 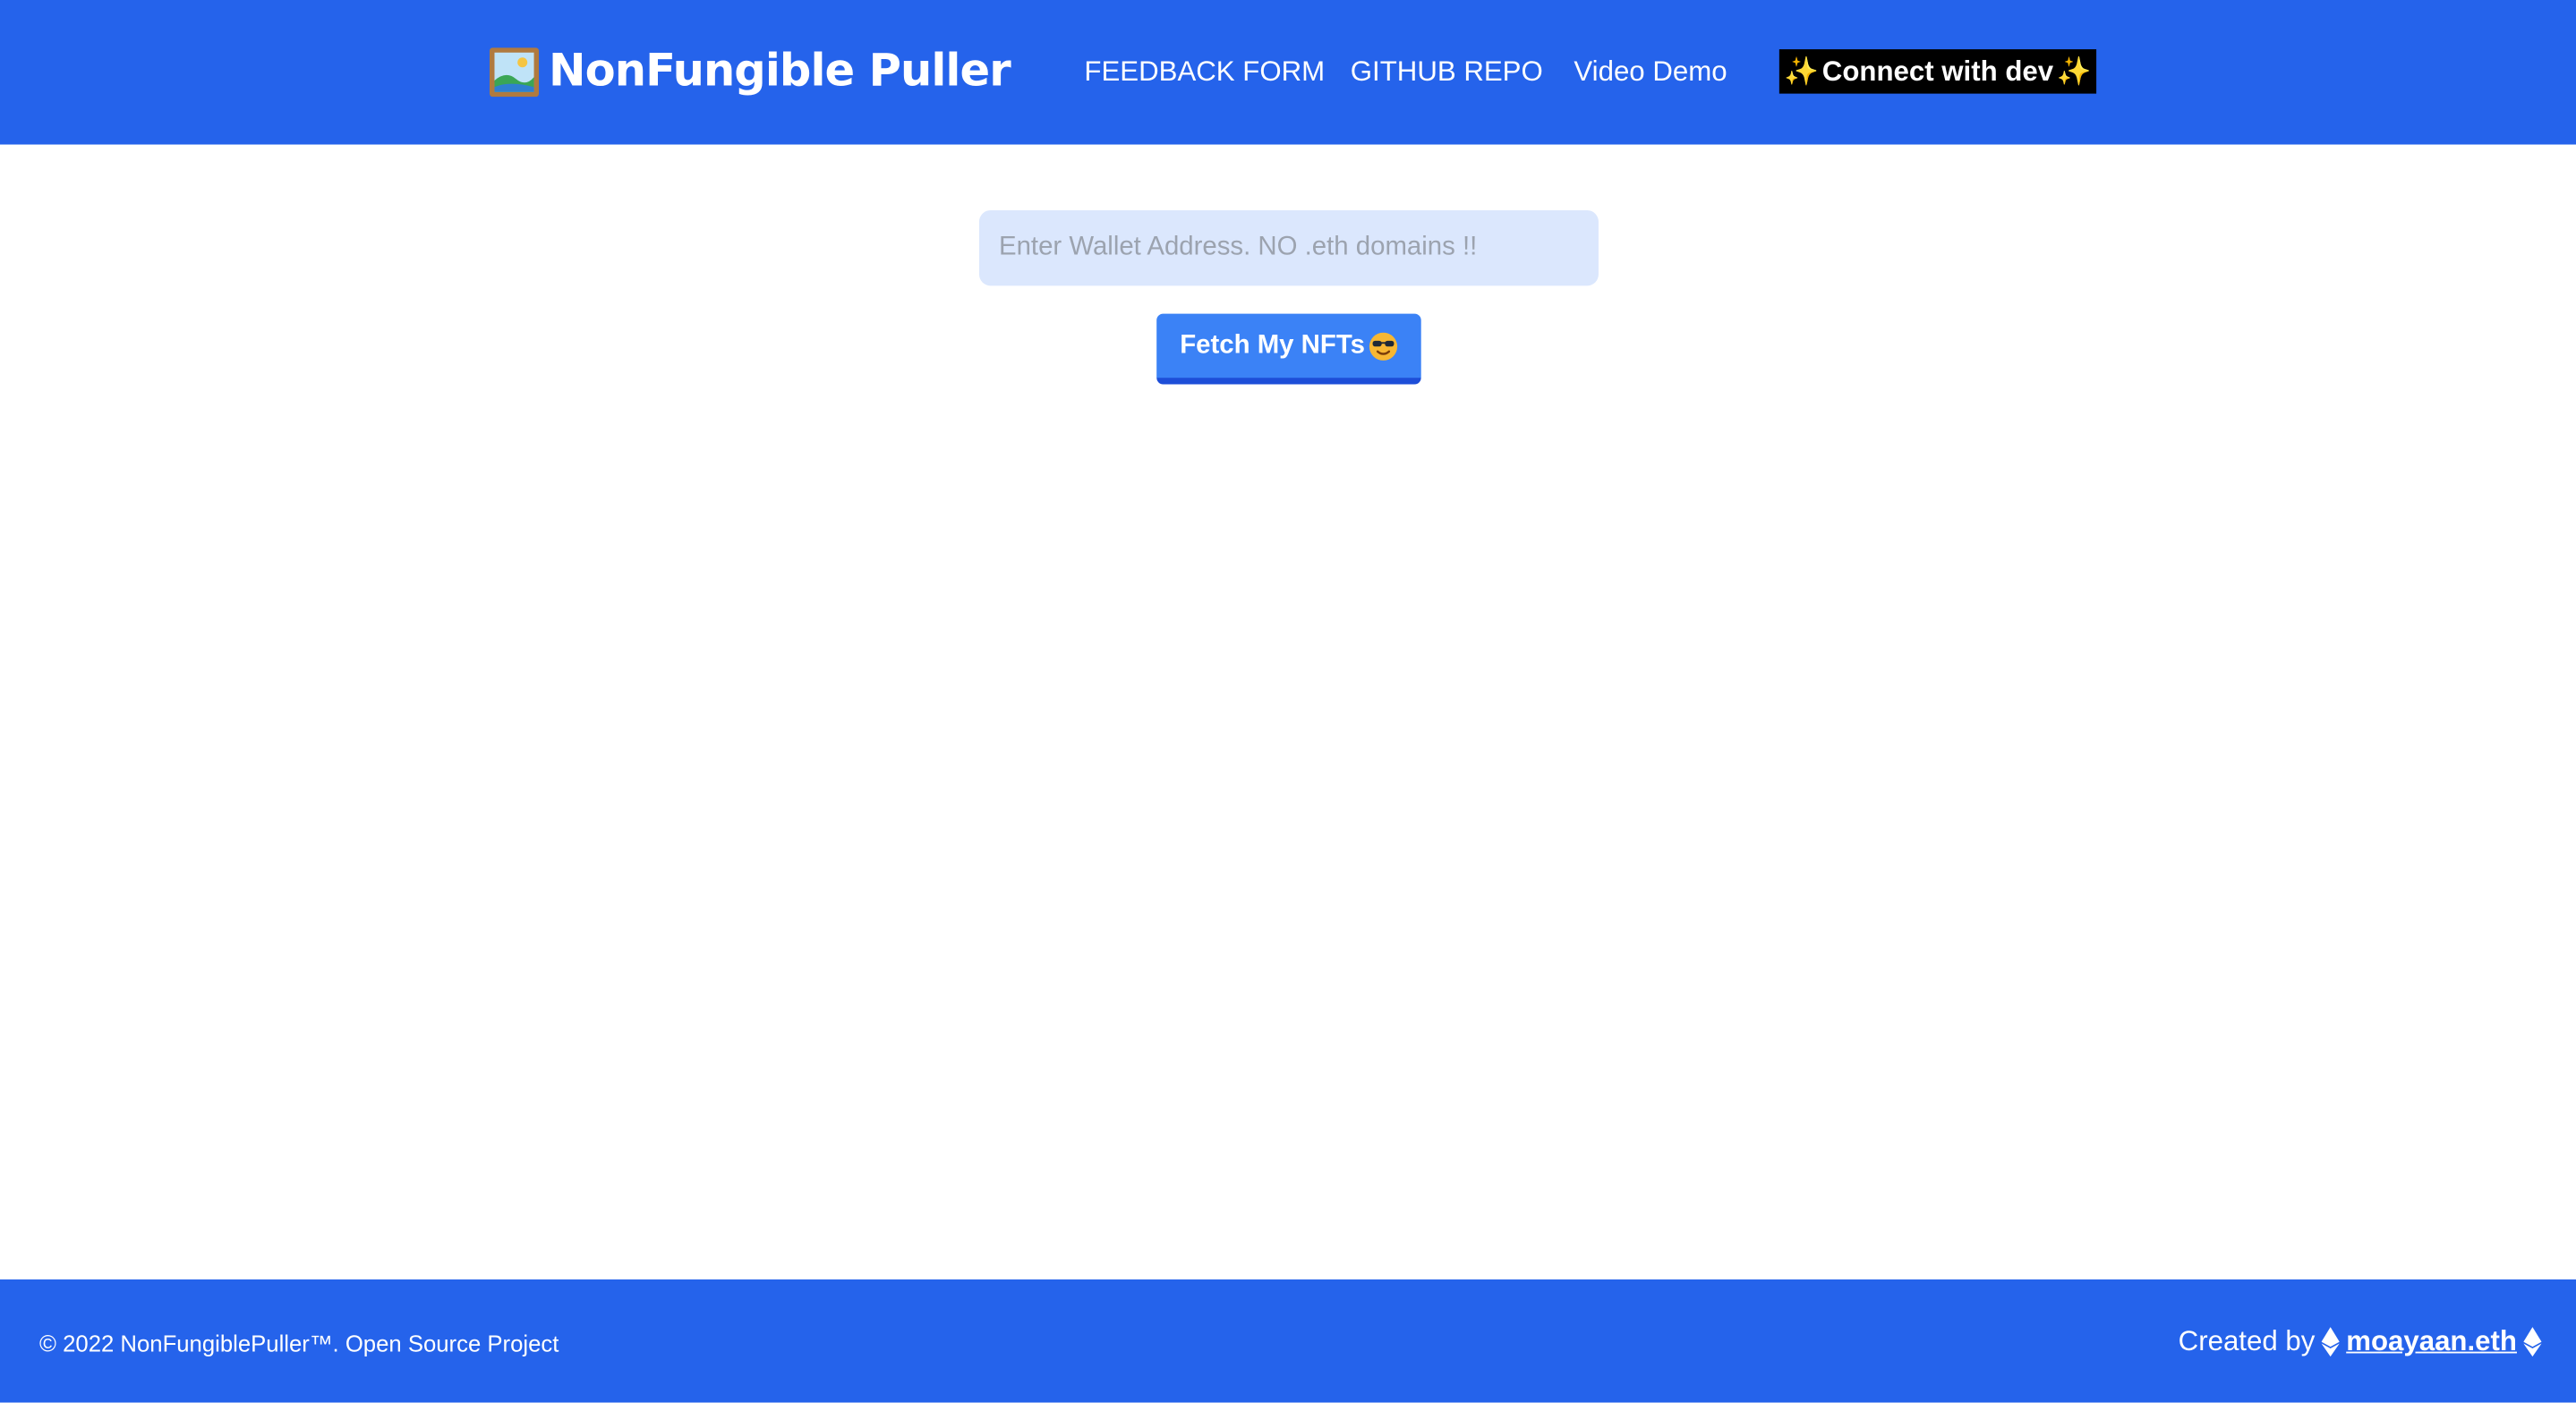 I want to click on connect-with-dev-button: ✨ Connect with dev ✨, so click(x=1937, y=71).